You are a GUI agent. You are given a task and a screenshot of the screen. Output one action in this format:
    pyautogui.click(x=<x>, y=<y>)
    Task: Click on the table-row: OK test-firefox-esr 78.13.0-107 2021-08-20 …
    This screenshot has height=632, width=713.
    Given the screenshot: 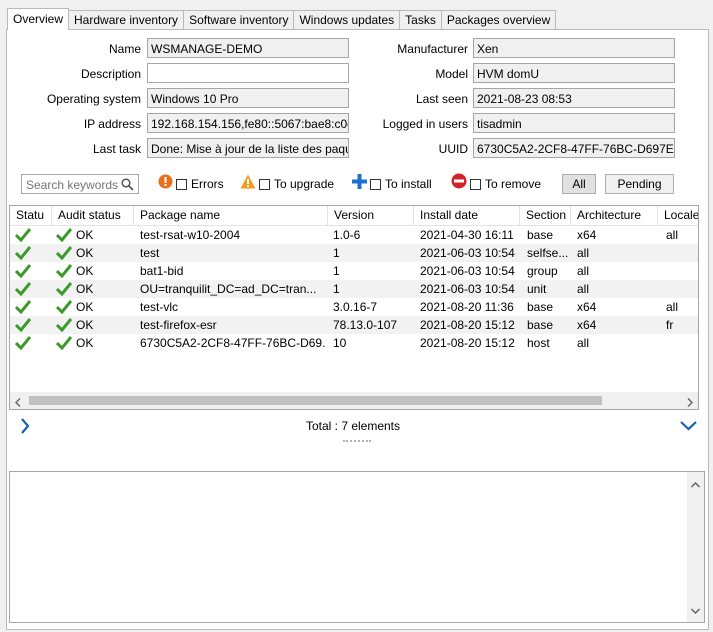 What is the action you would take?
    pyautogui.click(x=354, y=325)
    